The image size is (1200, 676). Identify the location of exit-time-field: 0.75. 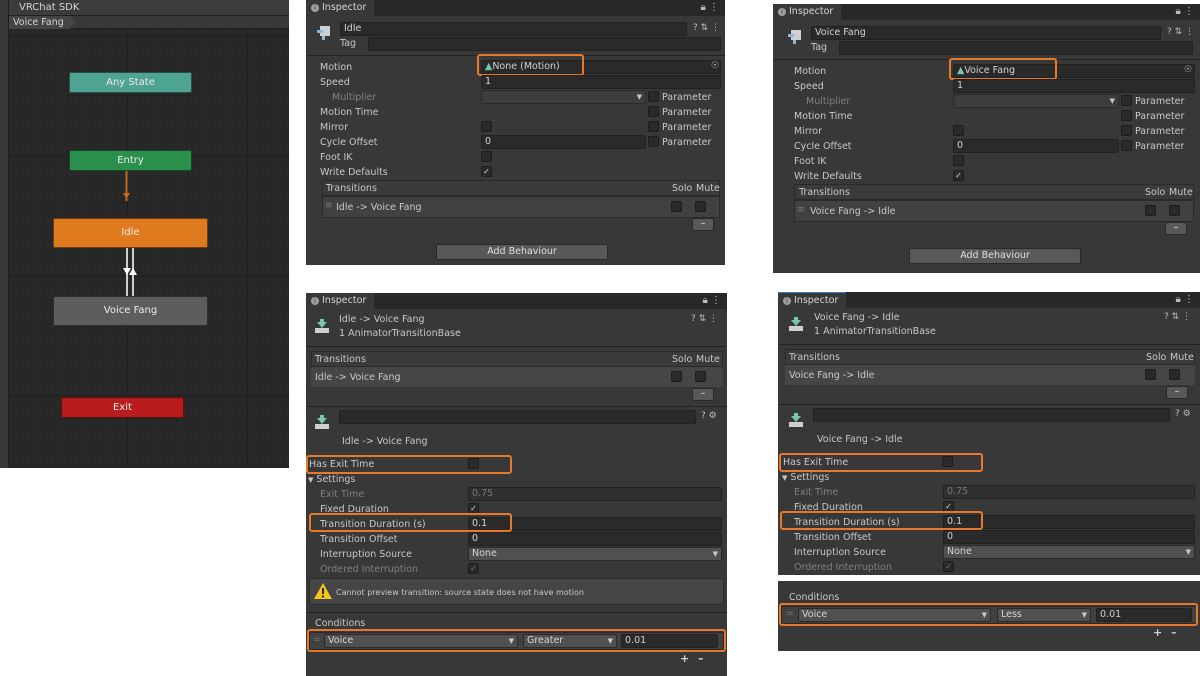
(595, 494).